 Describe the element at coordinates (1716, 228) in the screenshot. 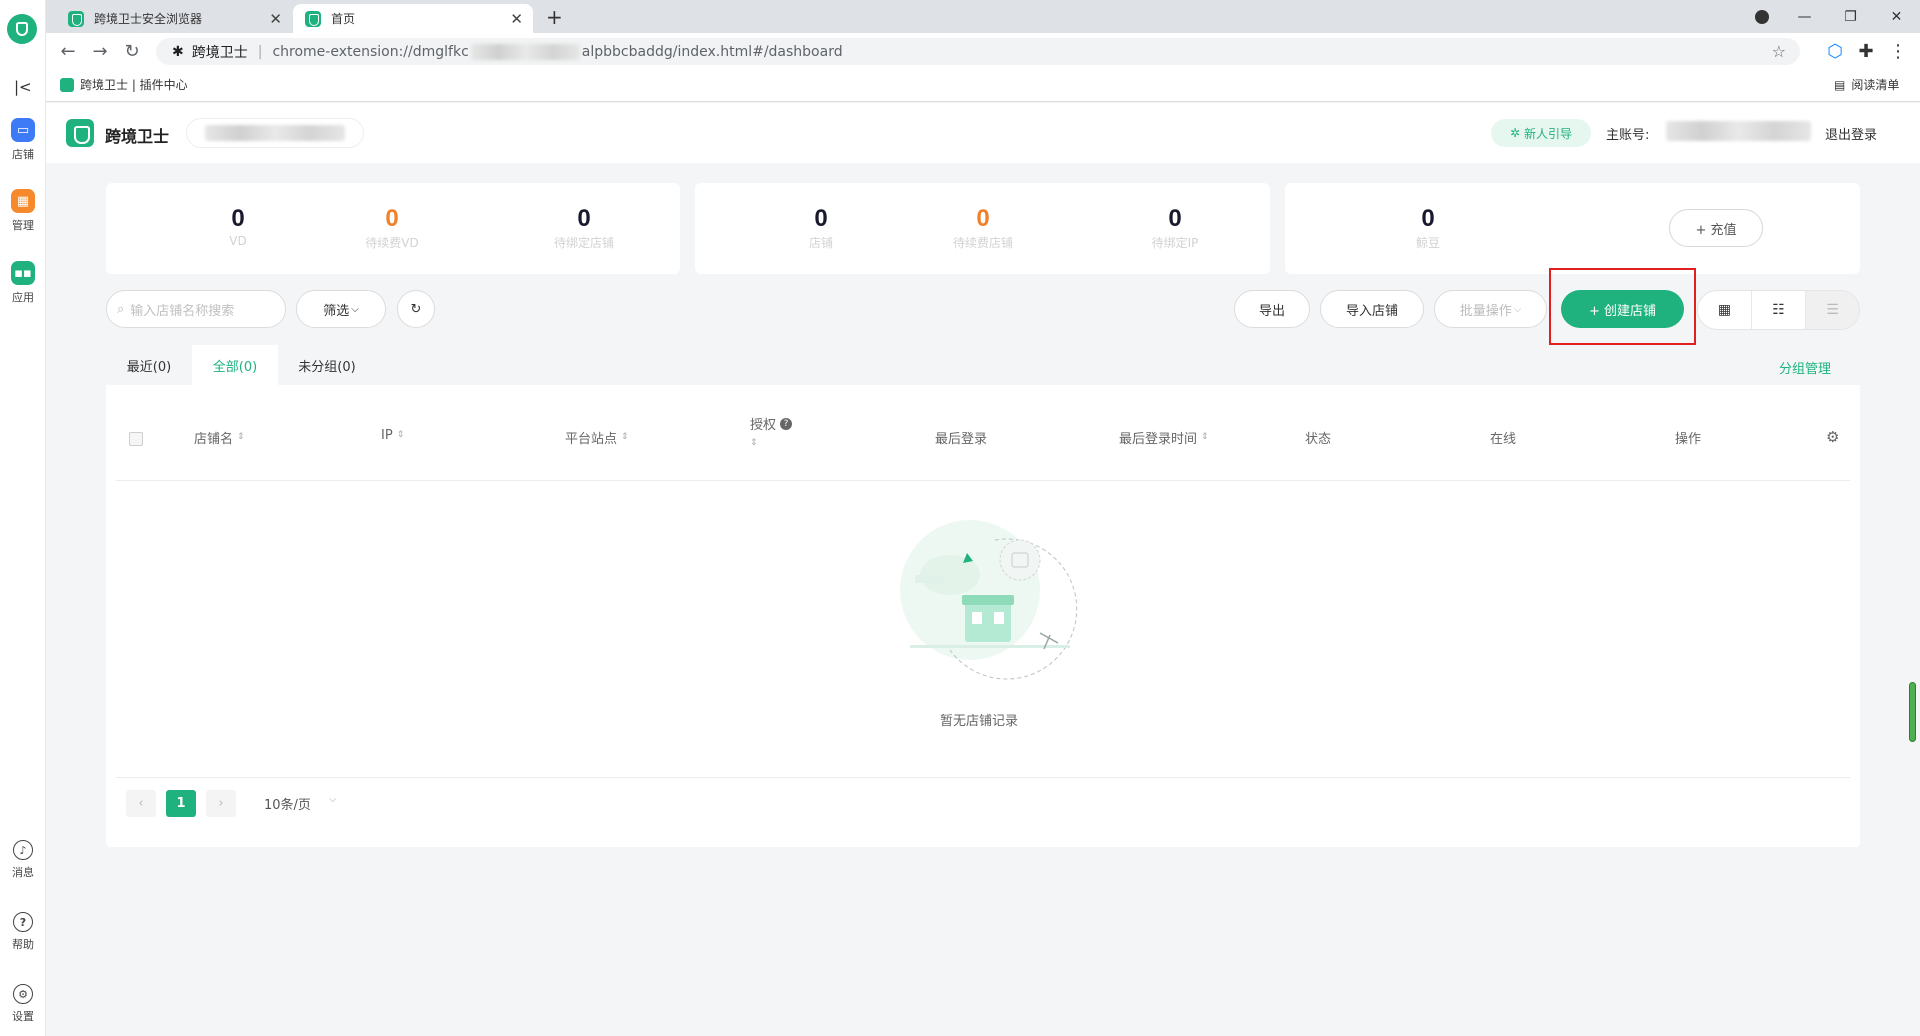

I see `recharge-button: + 充值` at that location.